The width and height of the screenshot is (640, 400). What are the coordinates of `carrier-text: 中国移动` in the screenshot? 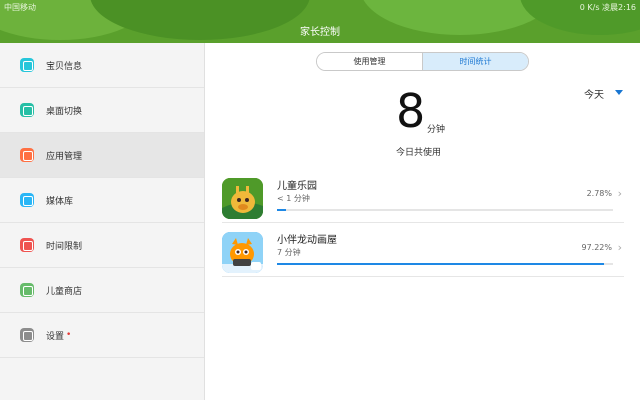 It's located at (20, 7).